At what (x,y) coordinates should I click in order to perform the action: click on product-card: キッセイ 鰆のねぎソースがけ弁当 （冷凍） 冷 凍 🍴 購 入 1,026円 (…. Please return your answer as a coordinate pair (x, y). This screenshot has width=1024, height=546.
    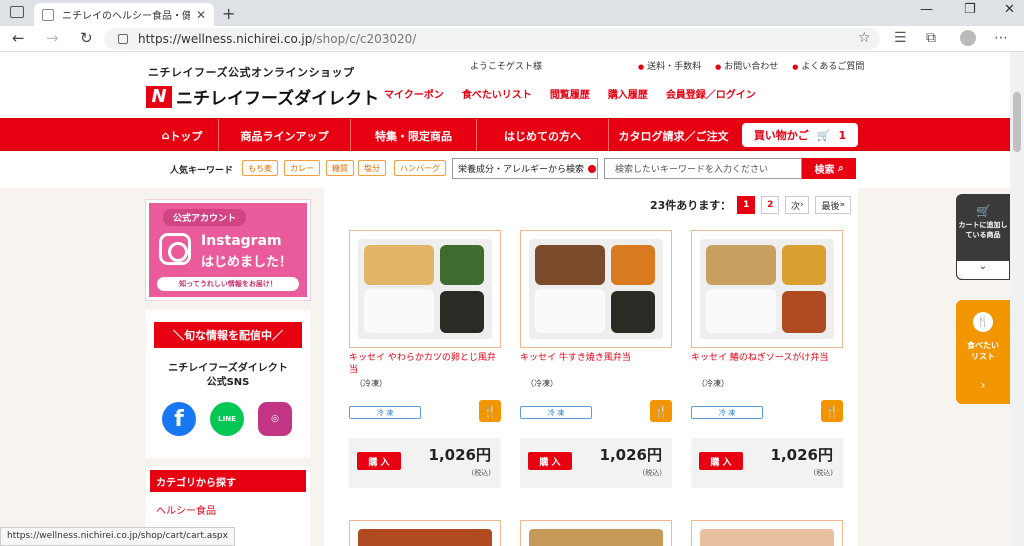
    Looking at the image, I should click on (767, 361).